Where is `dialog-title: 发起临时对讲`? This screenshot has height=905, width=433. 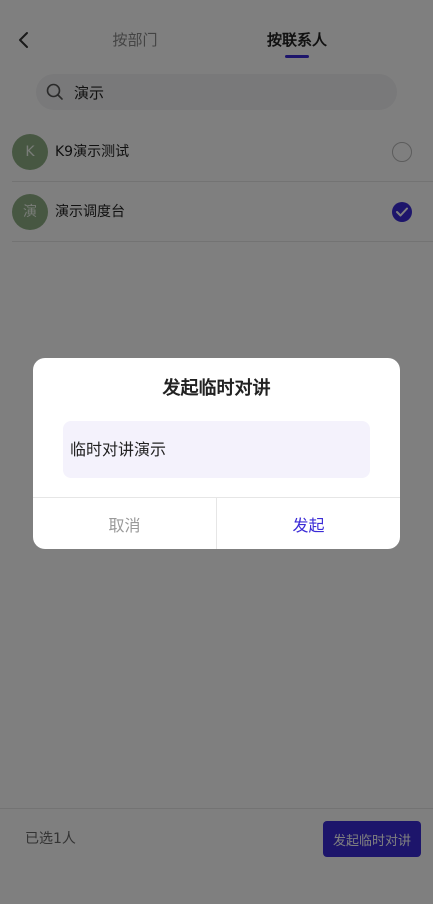 dialog-title: 发起临时对讲 is located at coordinates (216, 388).